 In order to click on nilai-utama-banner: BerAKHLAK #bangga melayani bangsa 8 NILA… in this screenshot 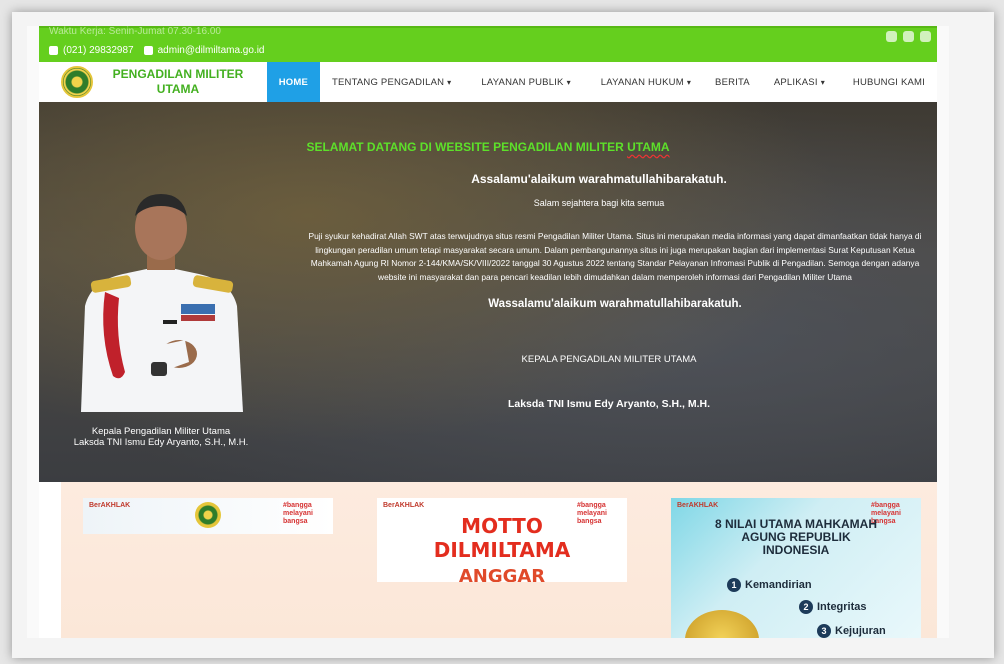, I will do `click(796, 568)`.